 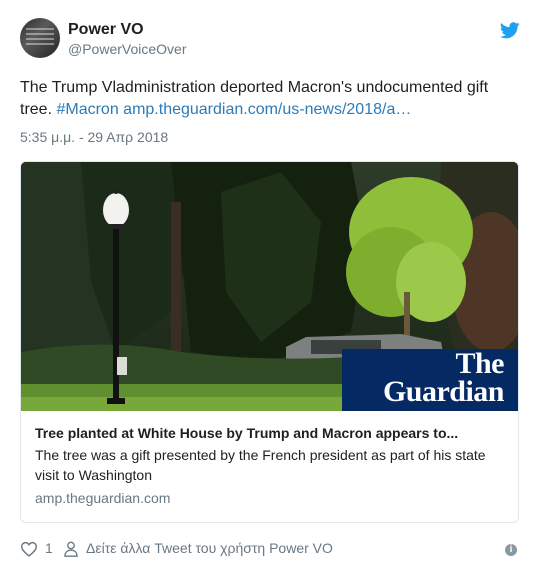 What do you see at coordinates (40, 38) in the screenshot?
I see `avatar` at bounding box center [40, 38].